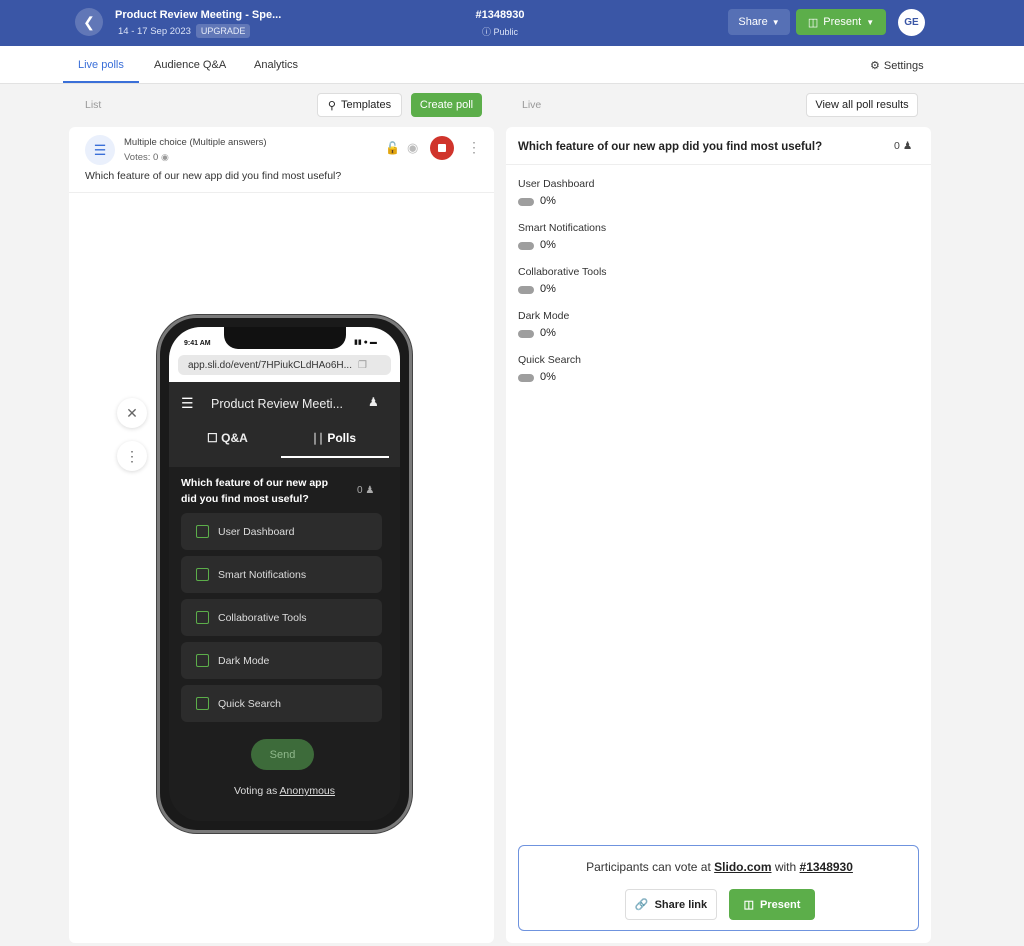 The width and height of the screenshot is (1024, 946). What do you see at coordinates (132, 413) in the screenshot?
I see `close-preview-button: ✕` at bounding box center [132, 413].